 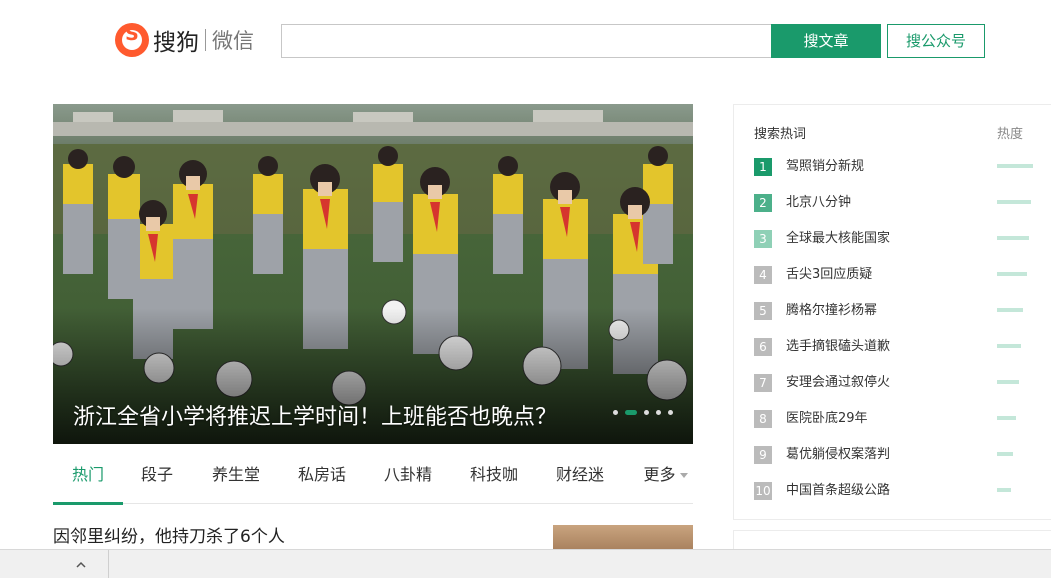 I want to click on banner-caption: 浙江全省小学将推迟上学时间！上班能否也晚点？, so click(x=315, y=415).